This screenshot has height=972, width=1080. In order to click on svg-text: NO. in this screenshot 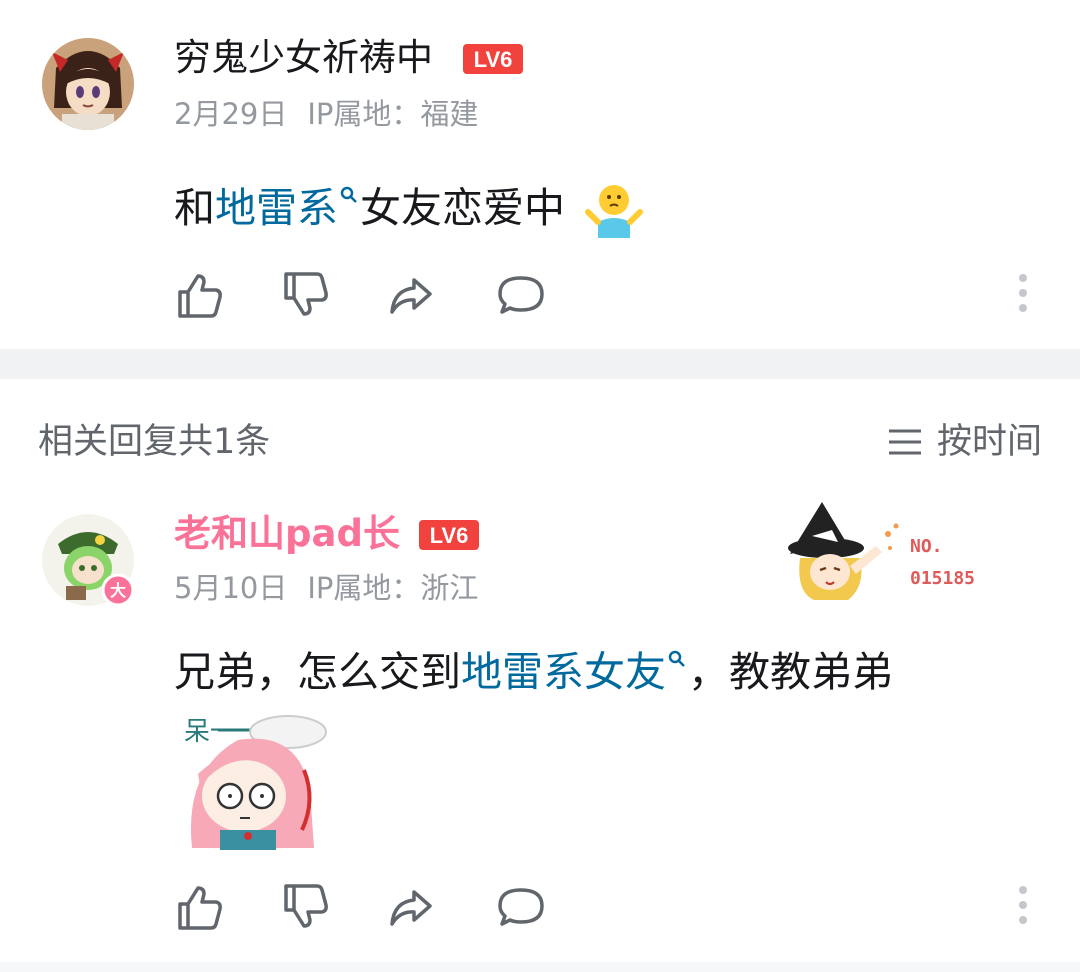, I will do `click(926, 546)`.